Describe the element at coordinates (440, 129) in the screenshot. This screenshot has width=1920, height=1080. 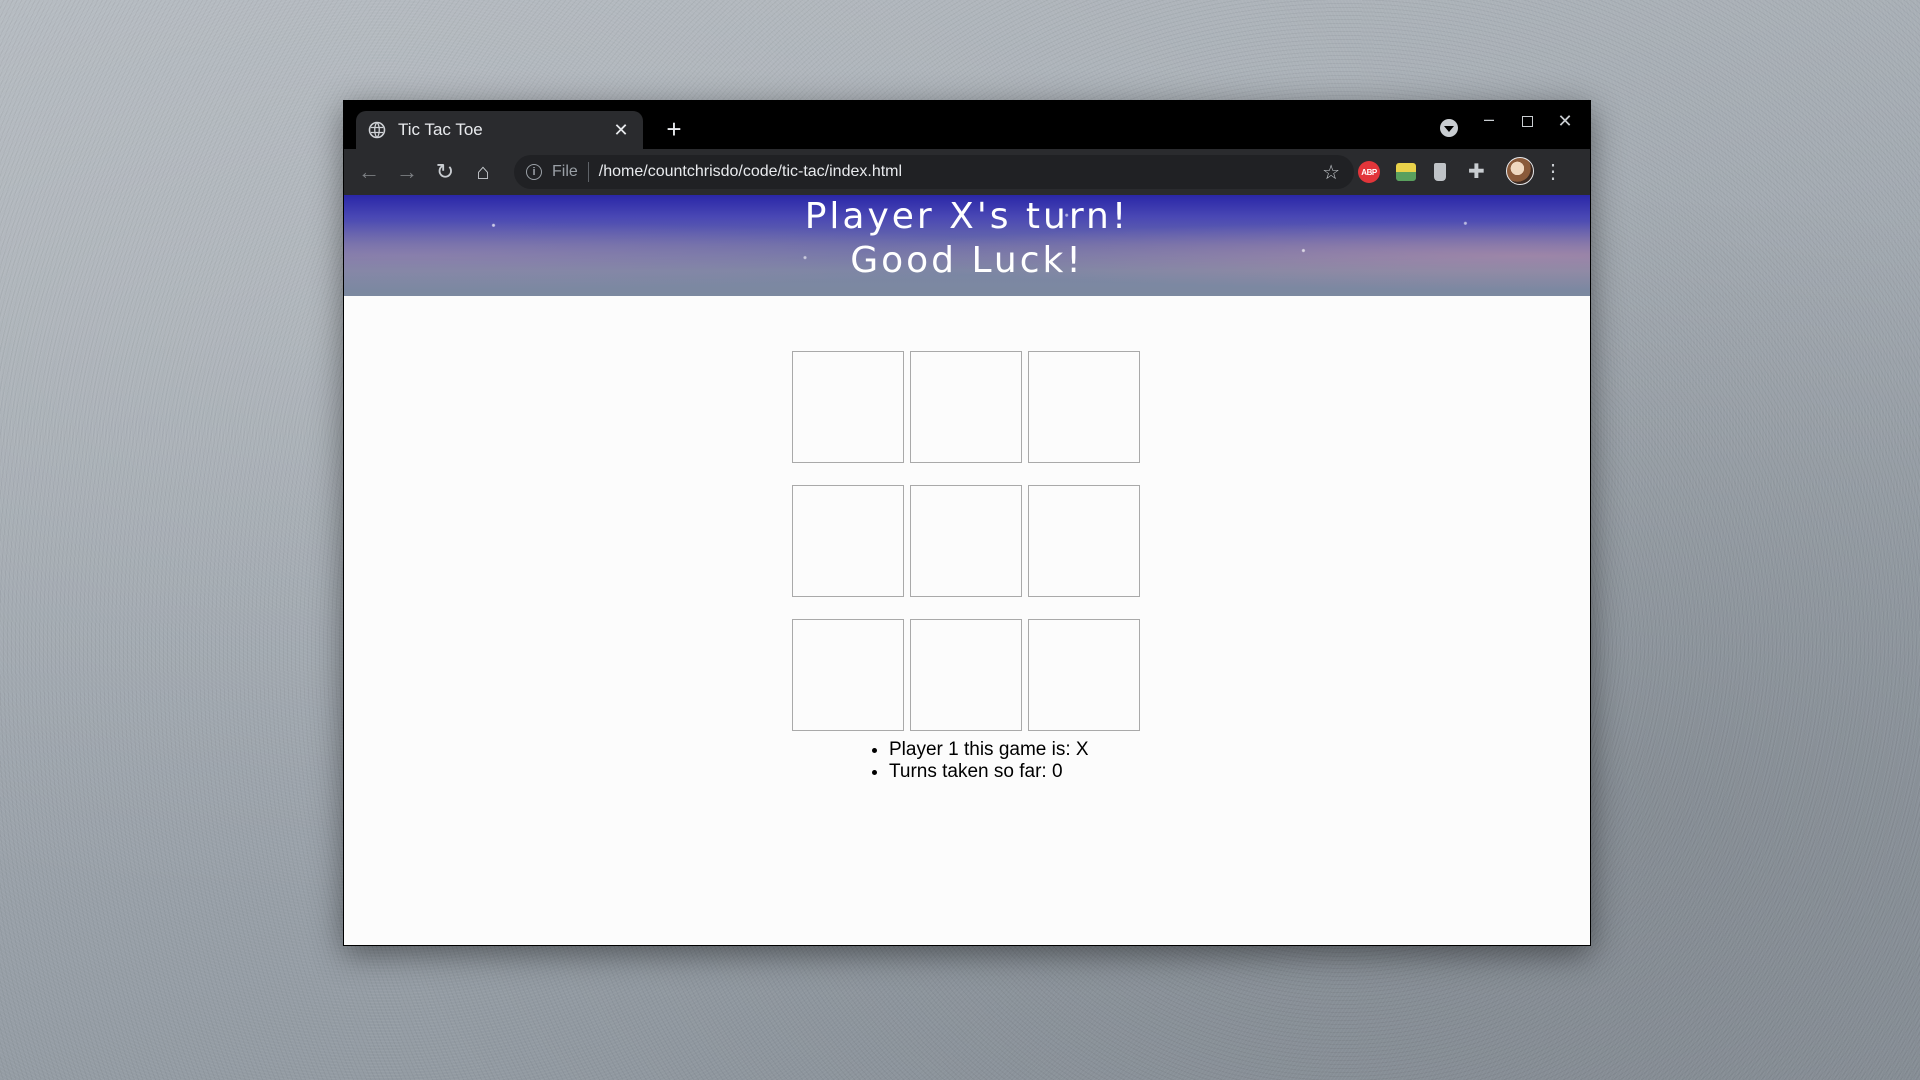
I see `tab-title: Tic Tac Toe` at that location.